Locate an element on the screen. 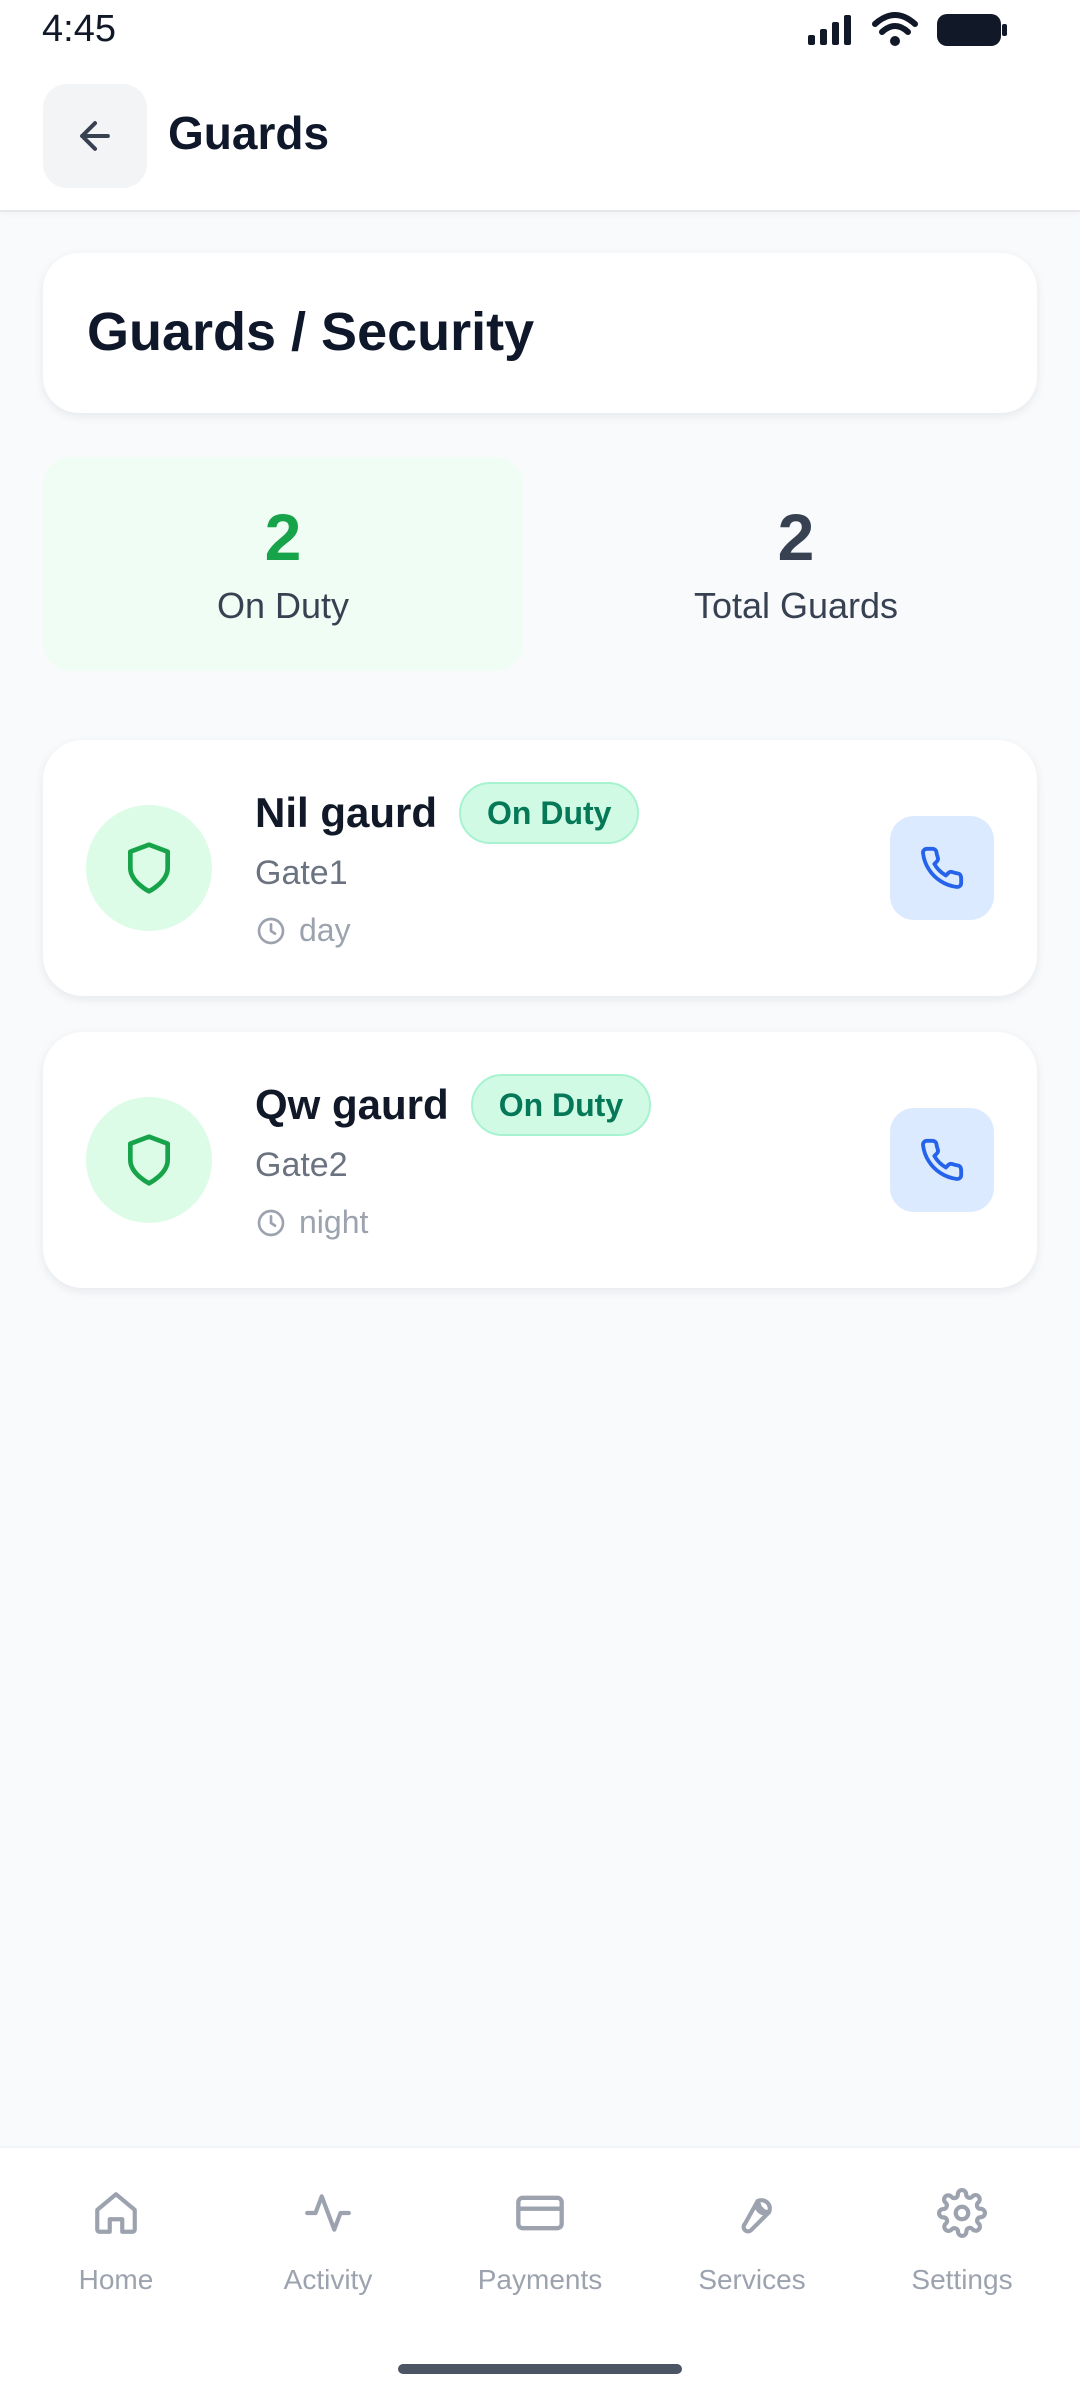 This screenshot has width=1080, height=2402. activity-icon is located at coordinates (328, 2213).